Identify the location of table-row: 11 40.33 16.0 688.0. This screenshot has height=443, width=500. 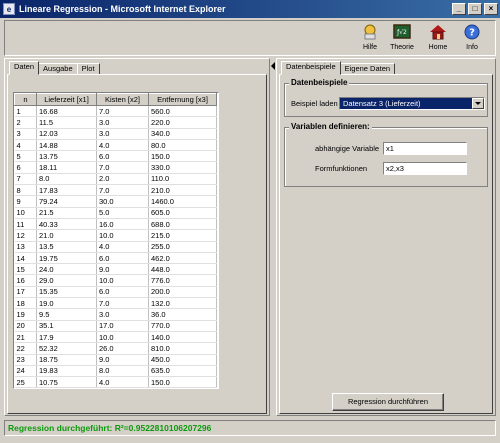
(115, 224).